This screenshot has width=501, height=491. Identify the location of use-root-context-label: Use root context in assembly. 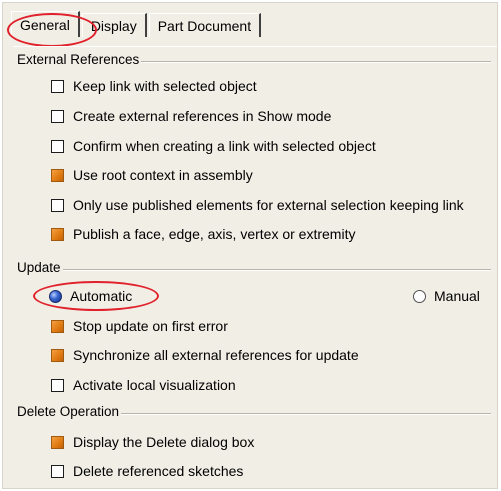
(163, 175).